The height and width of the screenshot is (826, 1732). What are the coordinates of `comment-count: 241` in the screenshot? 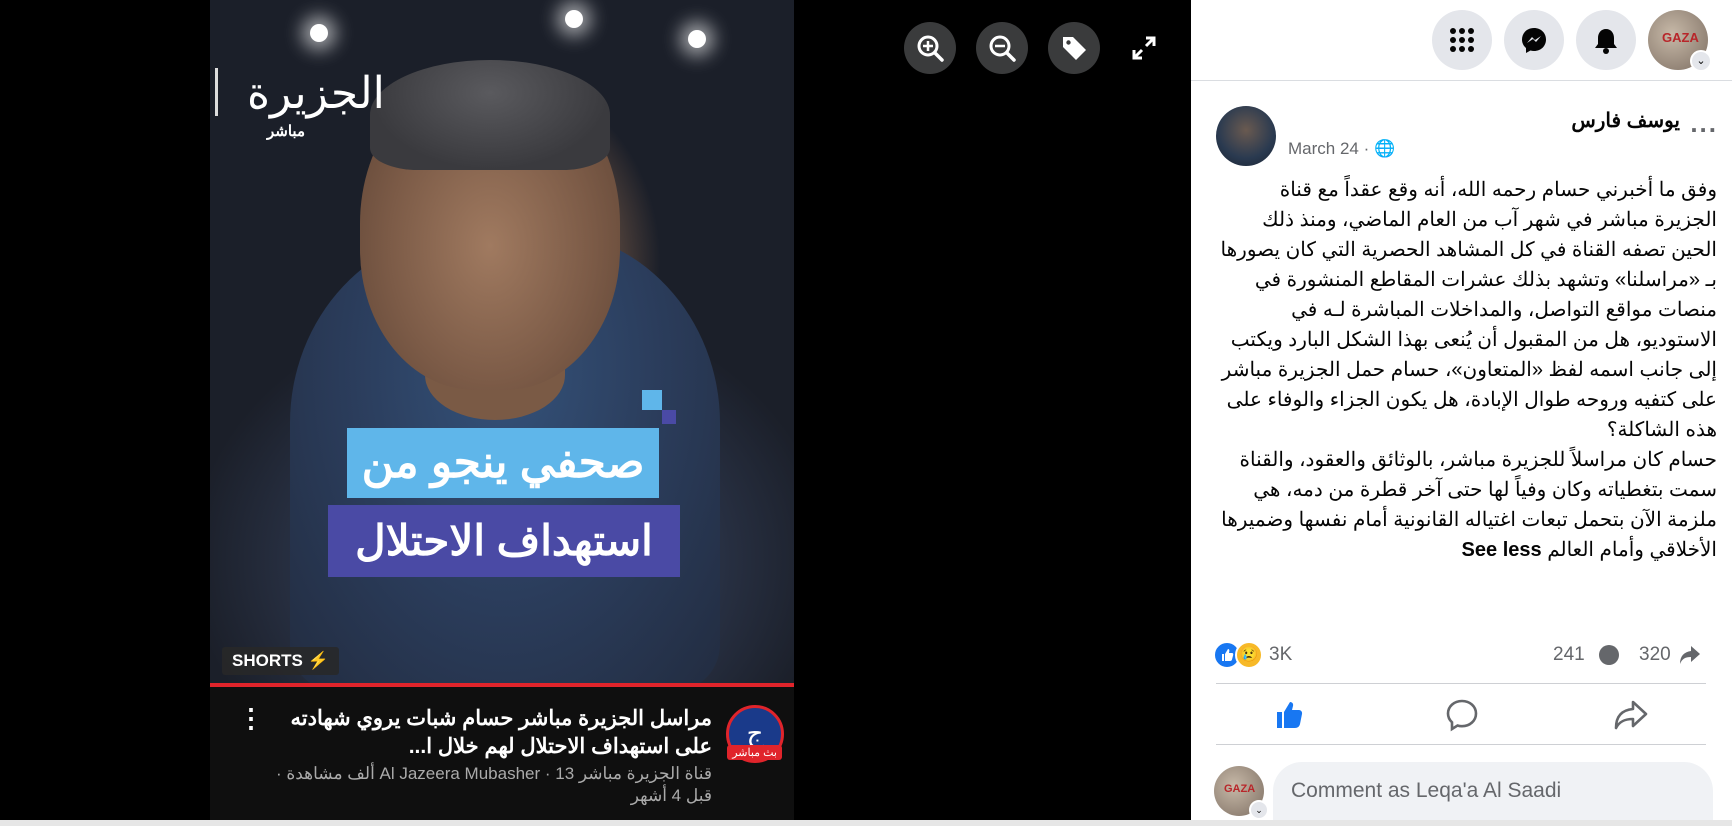 It's located at (1569, 655).